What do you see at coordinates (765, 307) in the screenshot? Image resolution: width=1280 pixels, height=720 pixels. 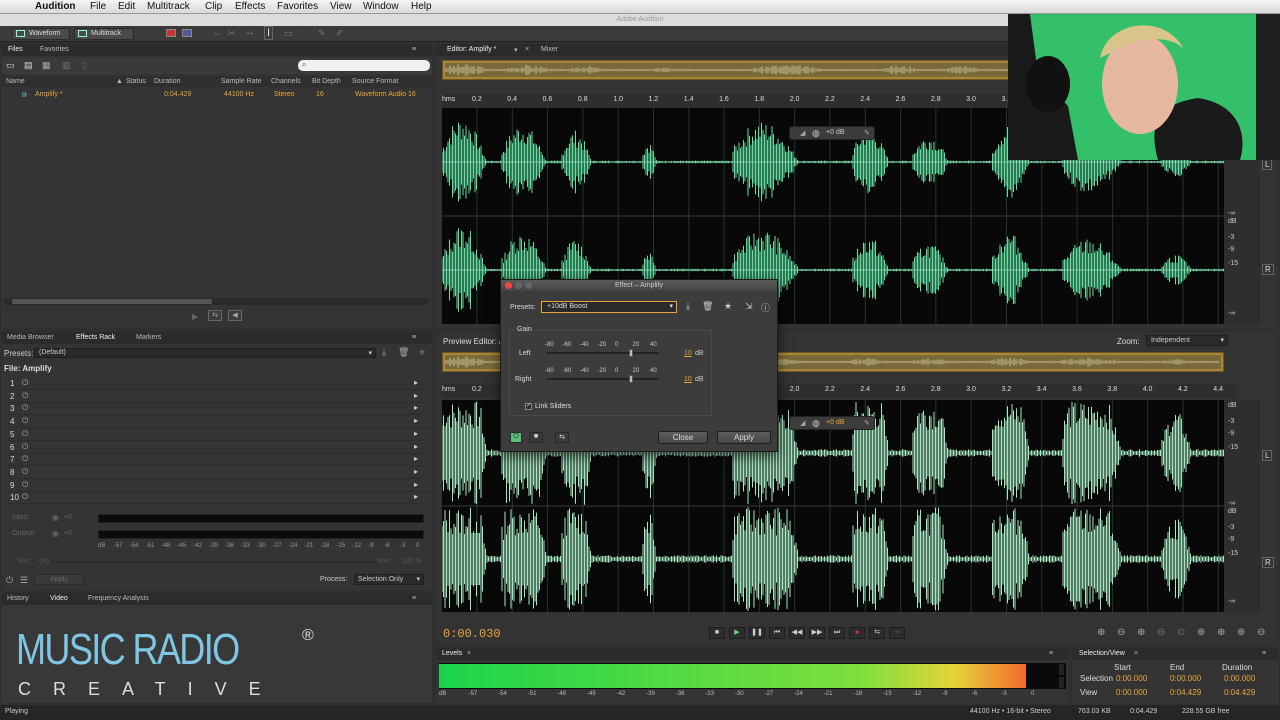 I see `info-icon: ⓘ` at bounding box center [765, 307].